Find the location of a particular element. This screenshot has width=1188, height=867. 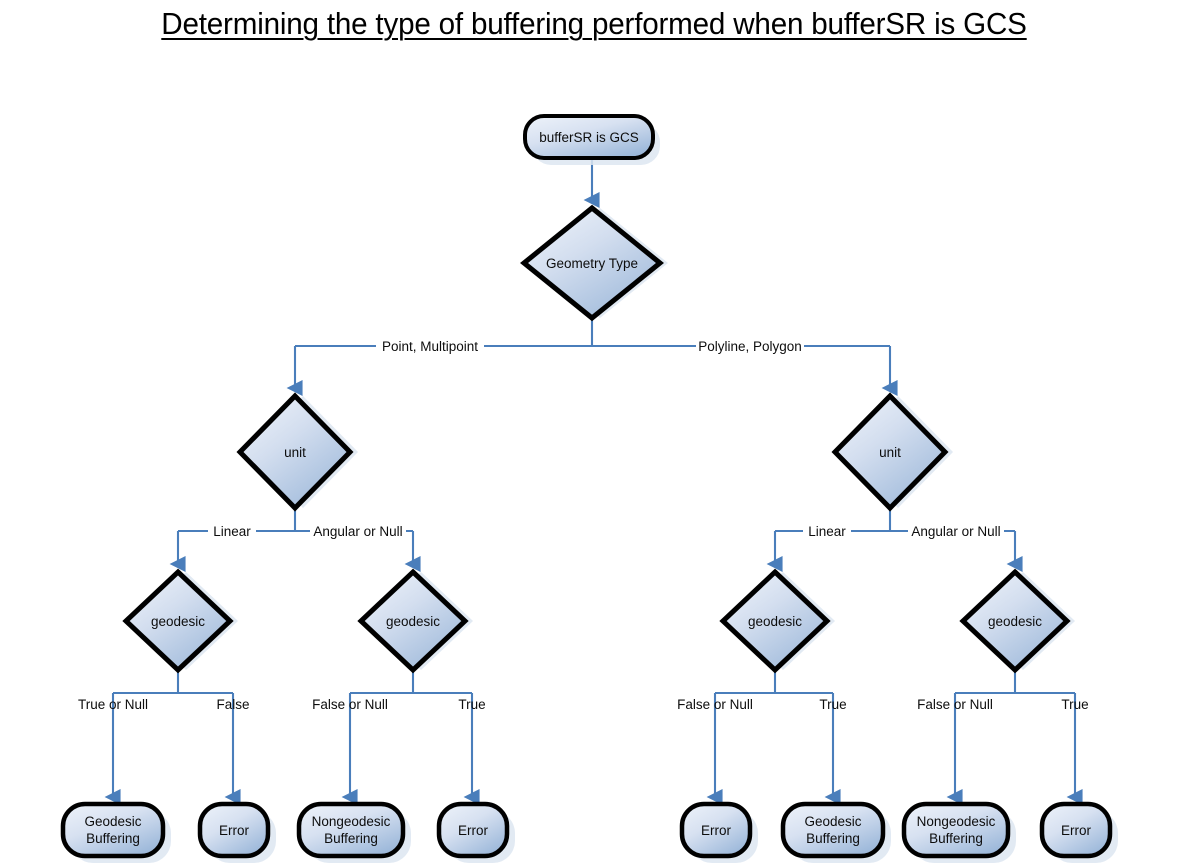

branch-label-g1-right: False is located at coordinates (232, 704).